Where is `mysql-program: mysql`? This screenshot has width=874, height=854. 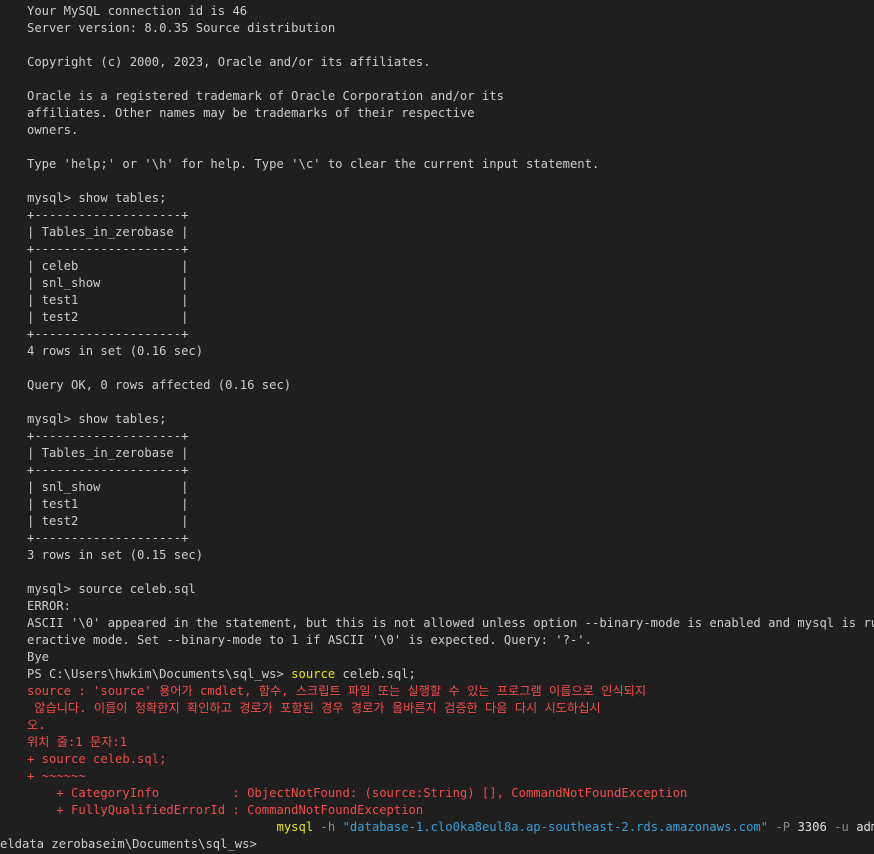
mysql-program: mysql is located at coordinates (295, 827).